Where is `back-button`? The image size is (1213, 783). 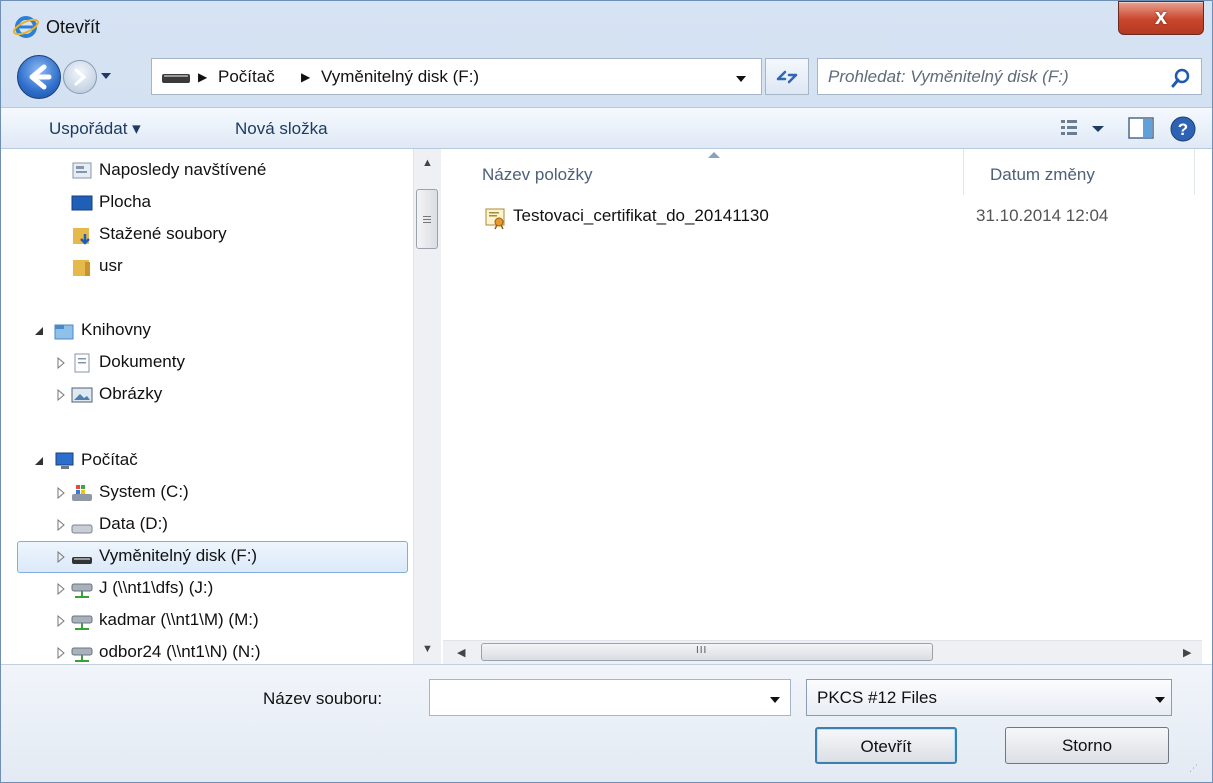 back-button is located at coordinates (39, 77).